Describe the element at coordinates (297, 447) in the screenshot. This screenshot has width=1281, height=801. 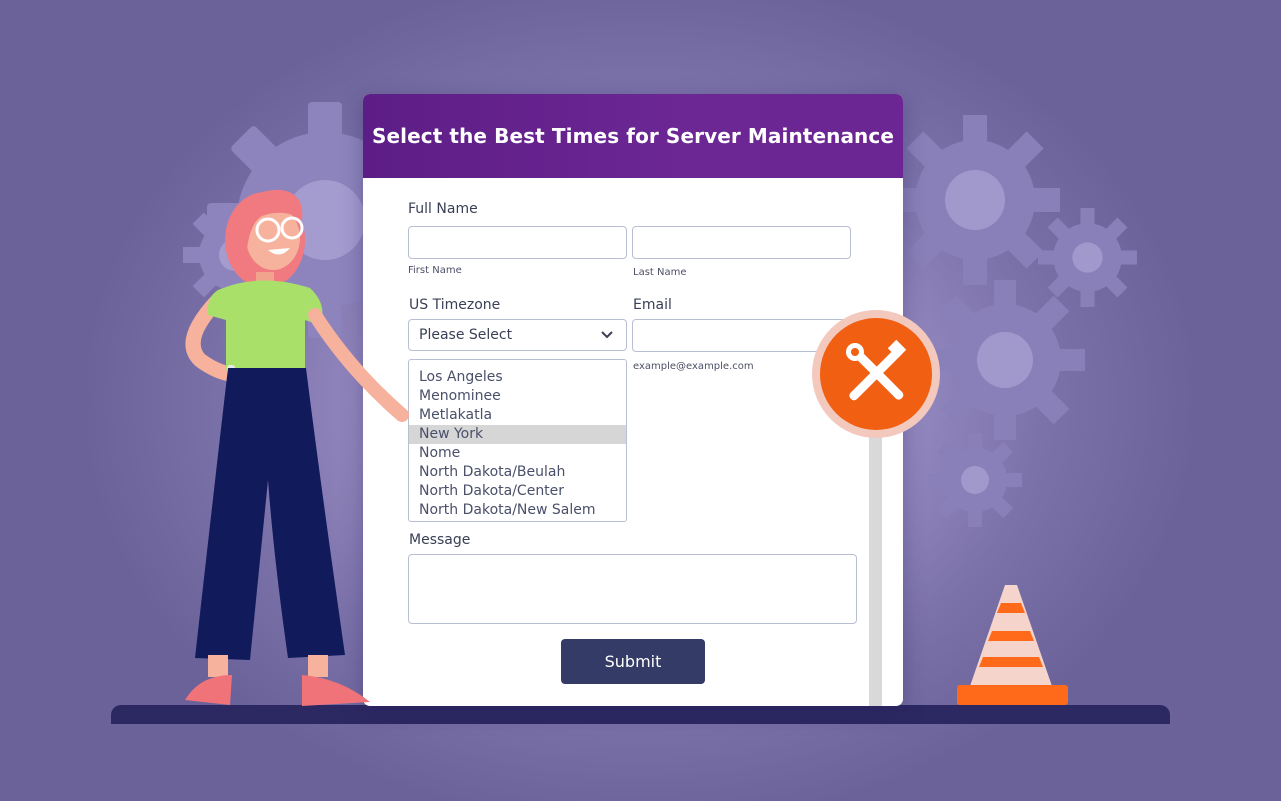
I see `woman-illustration` at that location.